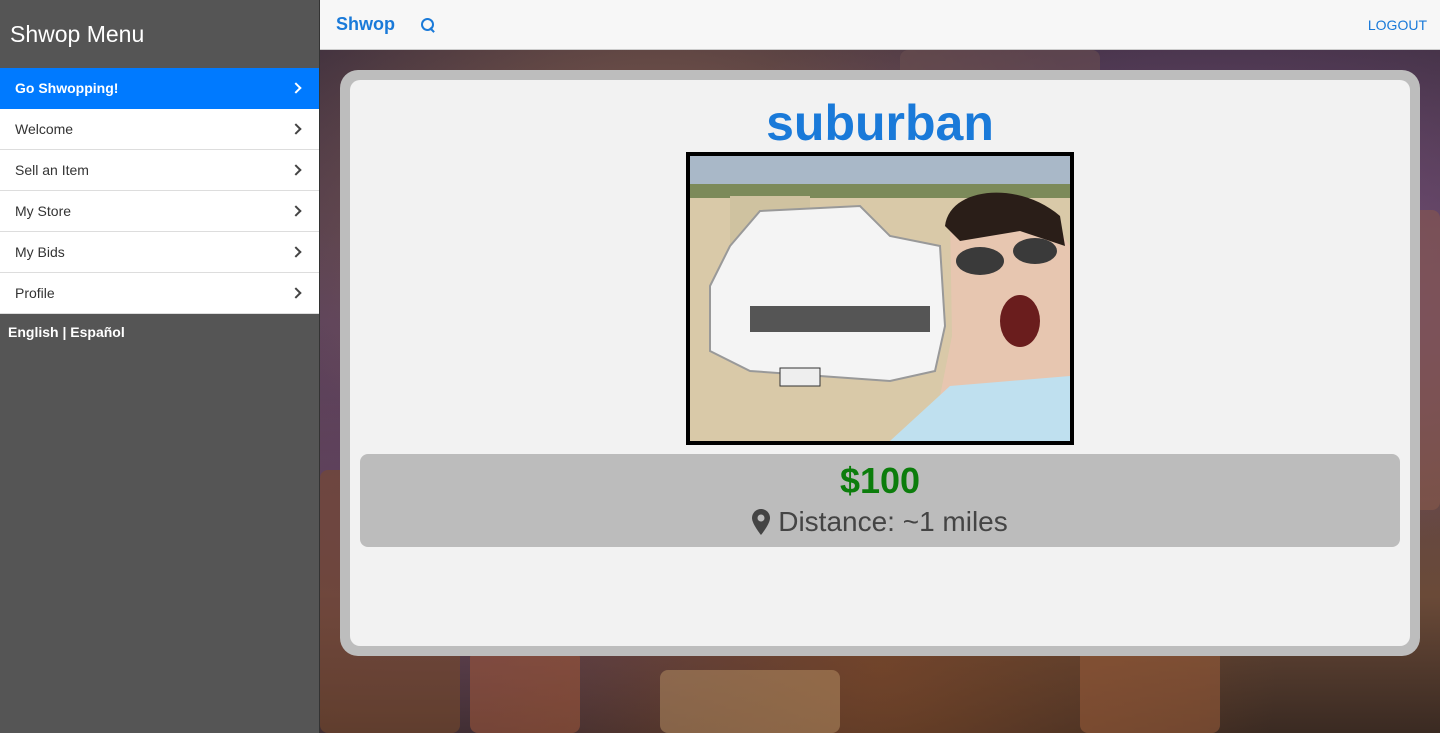 This screenshot has height=733, width=1440. What do you see at coordinates (159, 88) in the screenshot?
I see `sidebar-item-go-shwopping: Go Shwopping!` at bounding box center [159, 88].